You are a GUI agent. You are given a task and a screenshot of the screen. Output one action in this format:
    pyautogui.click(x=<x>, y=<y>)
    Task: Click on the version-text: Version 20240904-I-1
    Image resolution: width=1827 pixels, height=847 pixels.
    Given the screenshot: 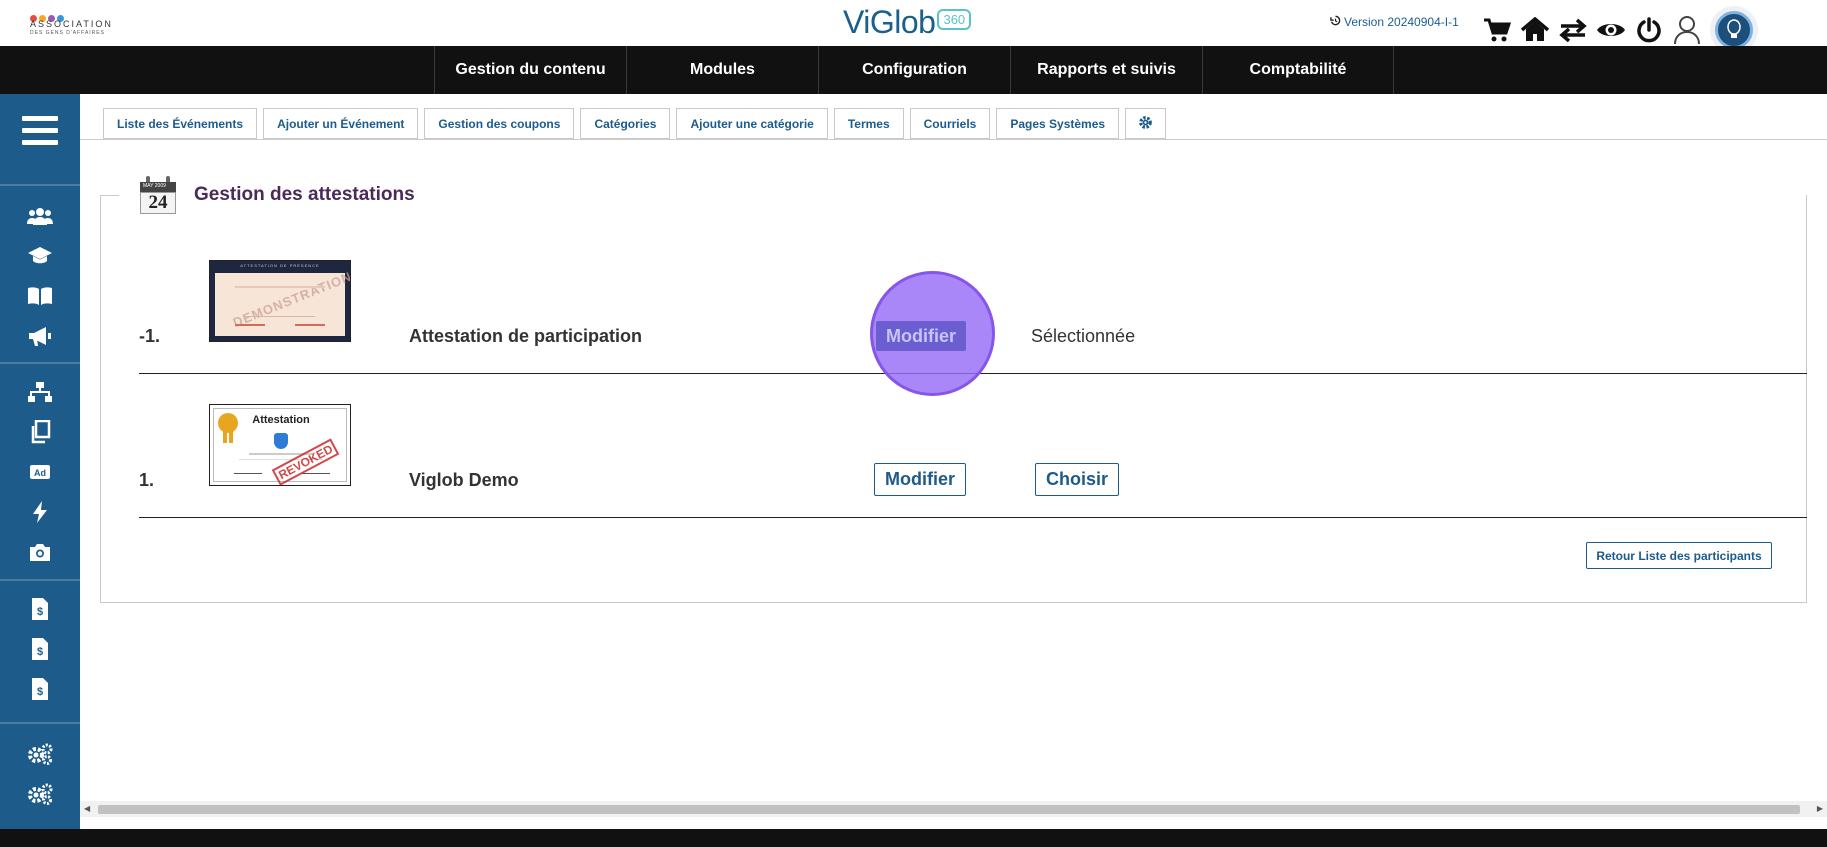 What is the action you would take?
    pyautogui.click(x=1401, y=22)
    